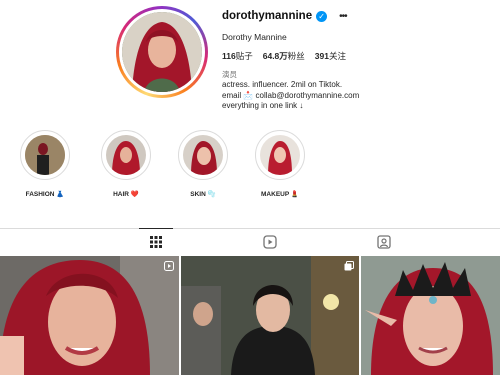 The image size is (500, 375). Describe the element at coordinates (357, 56) in the screenshot. I see `profile-stats: 116贴子 64.8万粉丝 391关注` at that location.